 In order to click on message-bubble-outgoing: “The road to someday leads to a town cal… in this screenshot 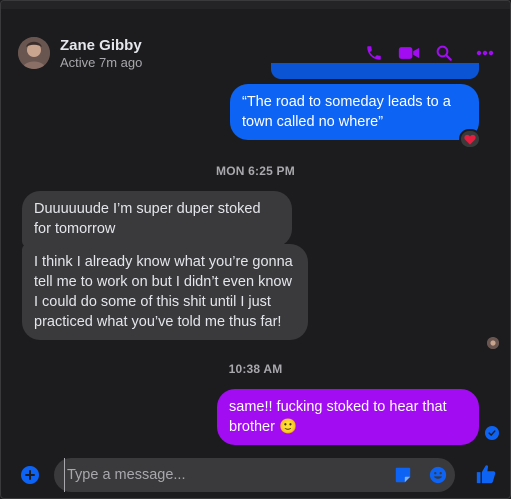, I will do `click(354, 112)`.